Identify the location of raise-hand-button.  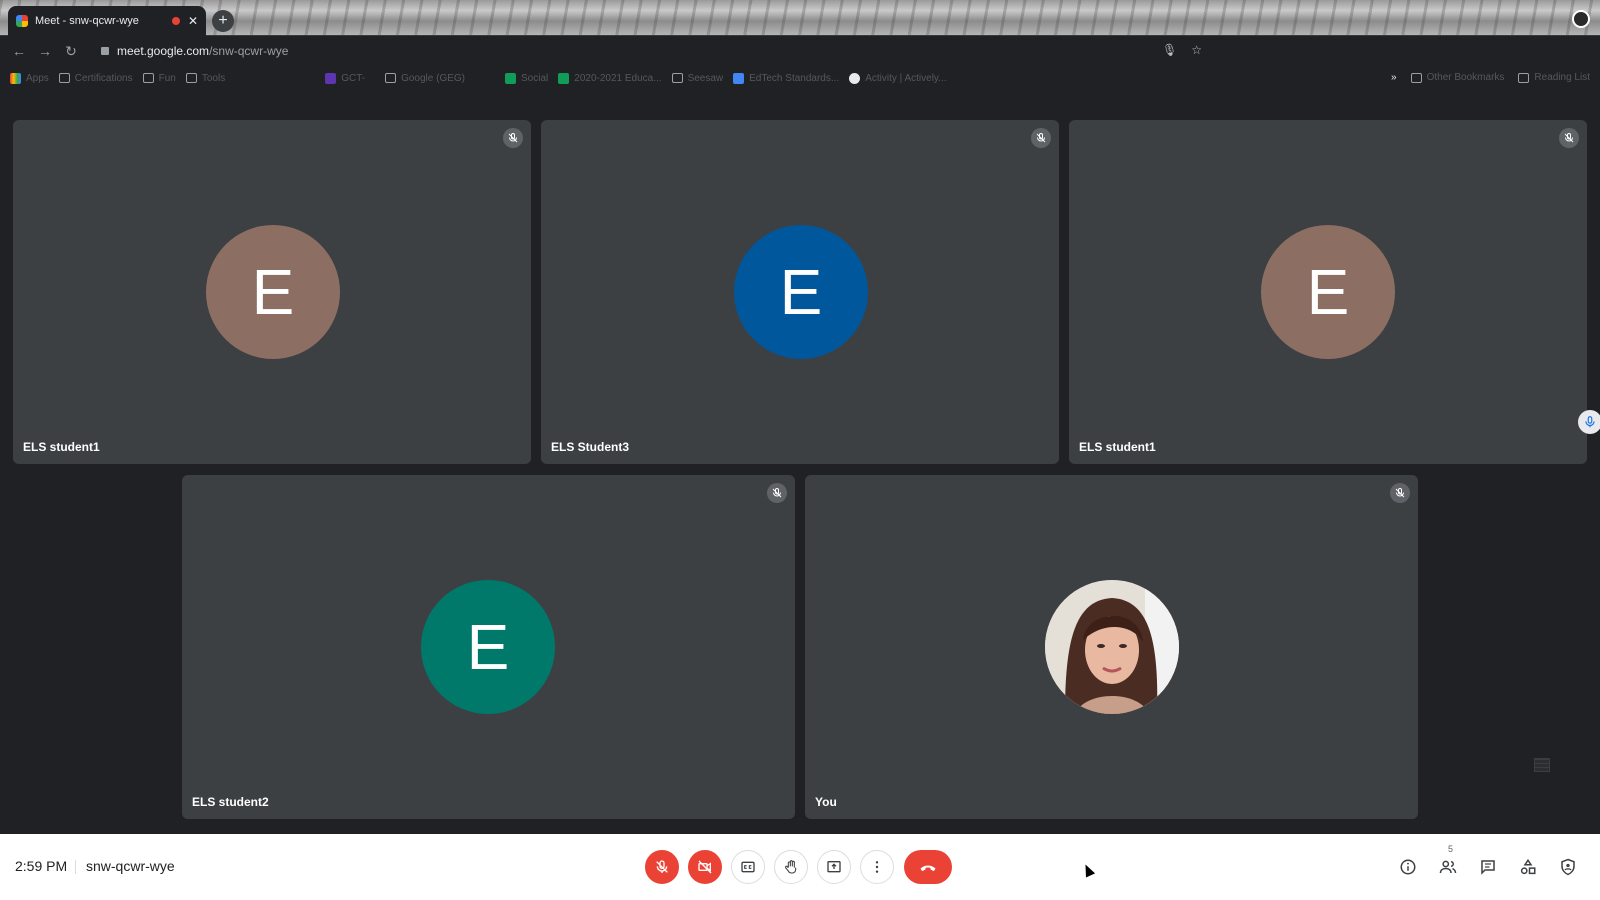
(791, 867).